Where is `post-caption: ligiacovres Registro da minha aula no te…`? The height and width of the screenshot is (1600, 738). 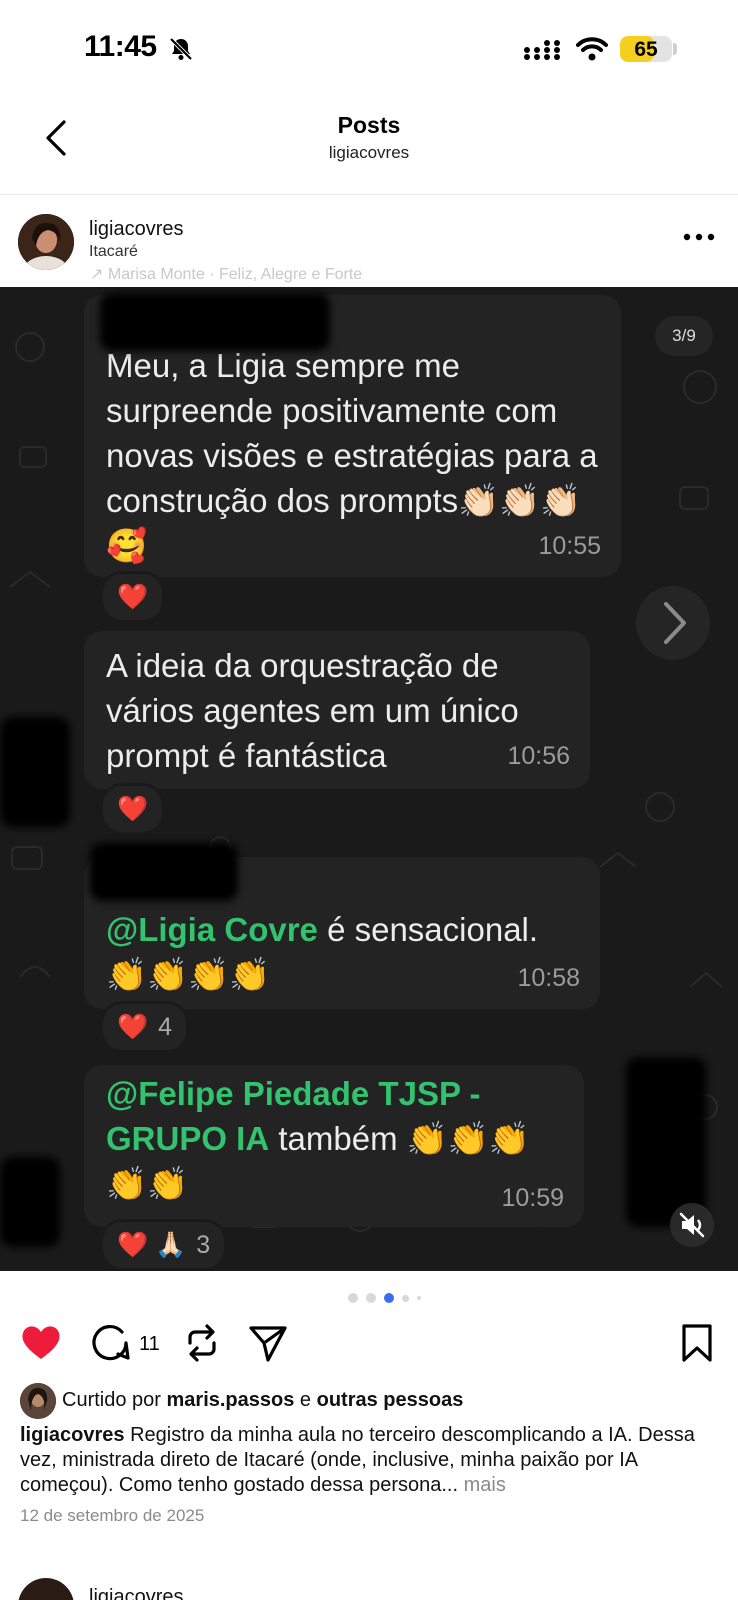
post-caption: ligiacovres Registro da minha aula no te… is located at coordinates (370, 1460).